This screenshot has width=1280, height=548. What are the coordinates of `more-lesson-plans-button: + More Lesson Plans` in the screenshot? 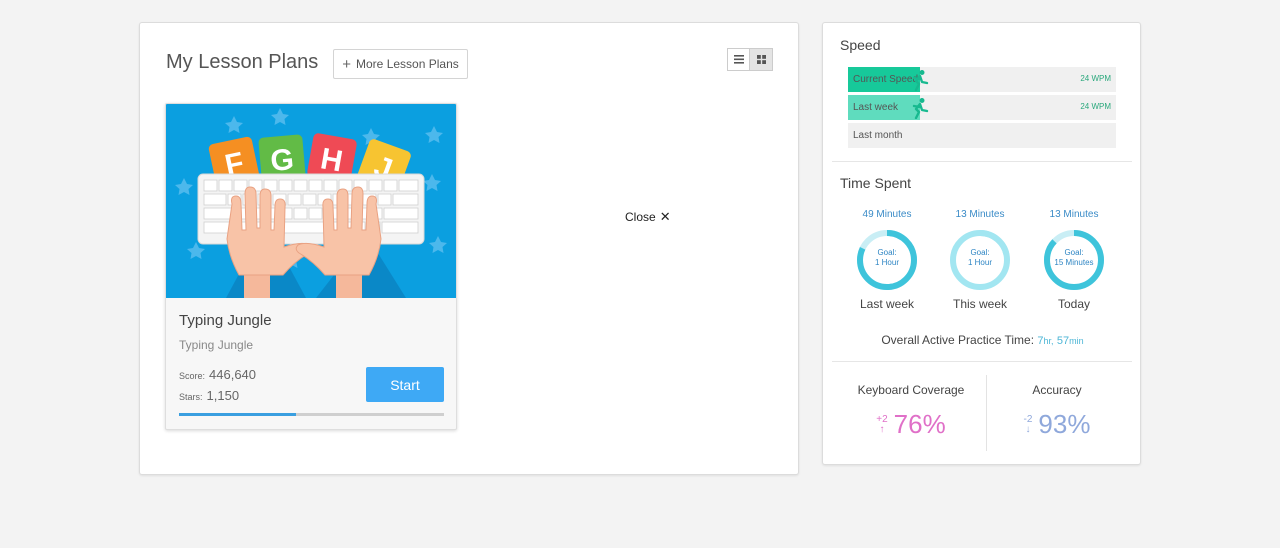 It's located at (400, 64).